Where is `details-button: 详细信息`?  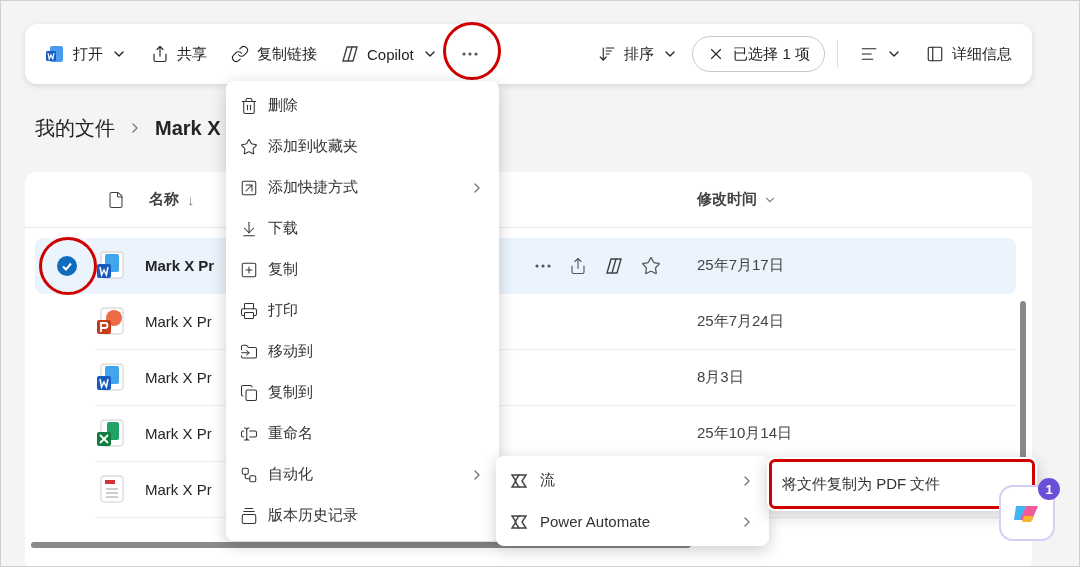 details-button: 详细信息 is located at coordinates (969, 54).